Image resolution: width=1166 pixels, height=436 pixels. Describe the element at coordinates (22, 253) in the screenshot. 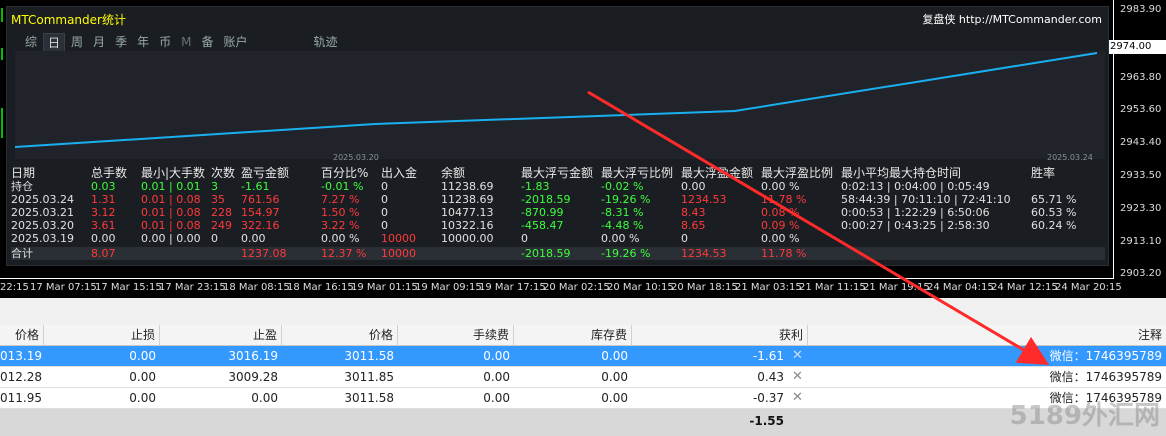

I see `cell-total-label: 合计` at that location.